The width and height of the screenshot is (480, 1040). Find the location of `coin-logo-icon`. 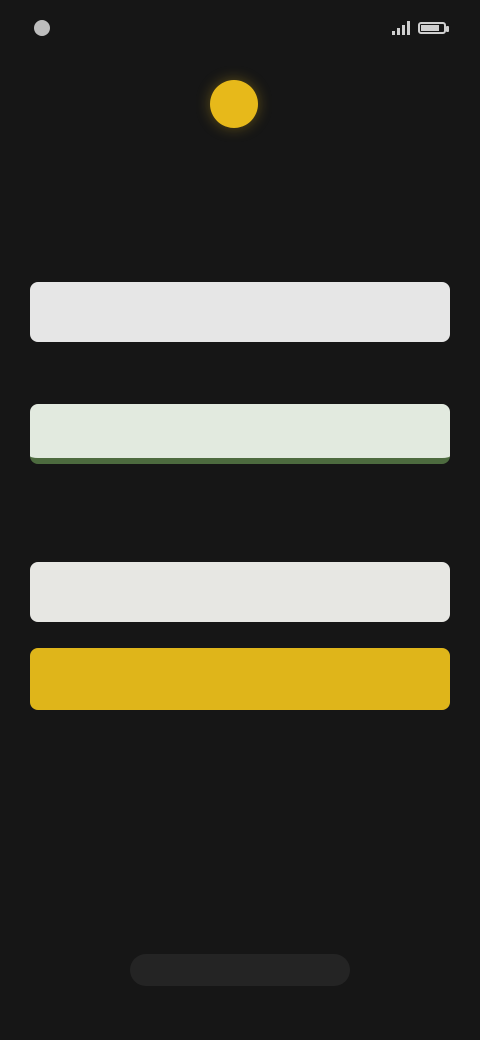

coin-logo-icon is located at coordinates (234, 104).